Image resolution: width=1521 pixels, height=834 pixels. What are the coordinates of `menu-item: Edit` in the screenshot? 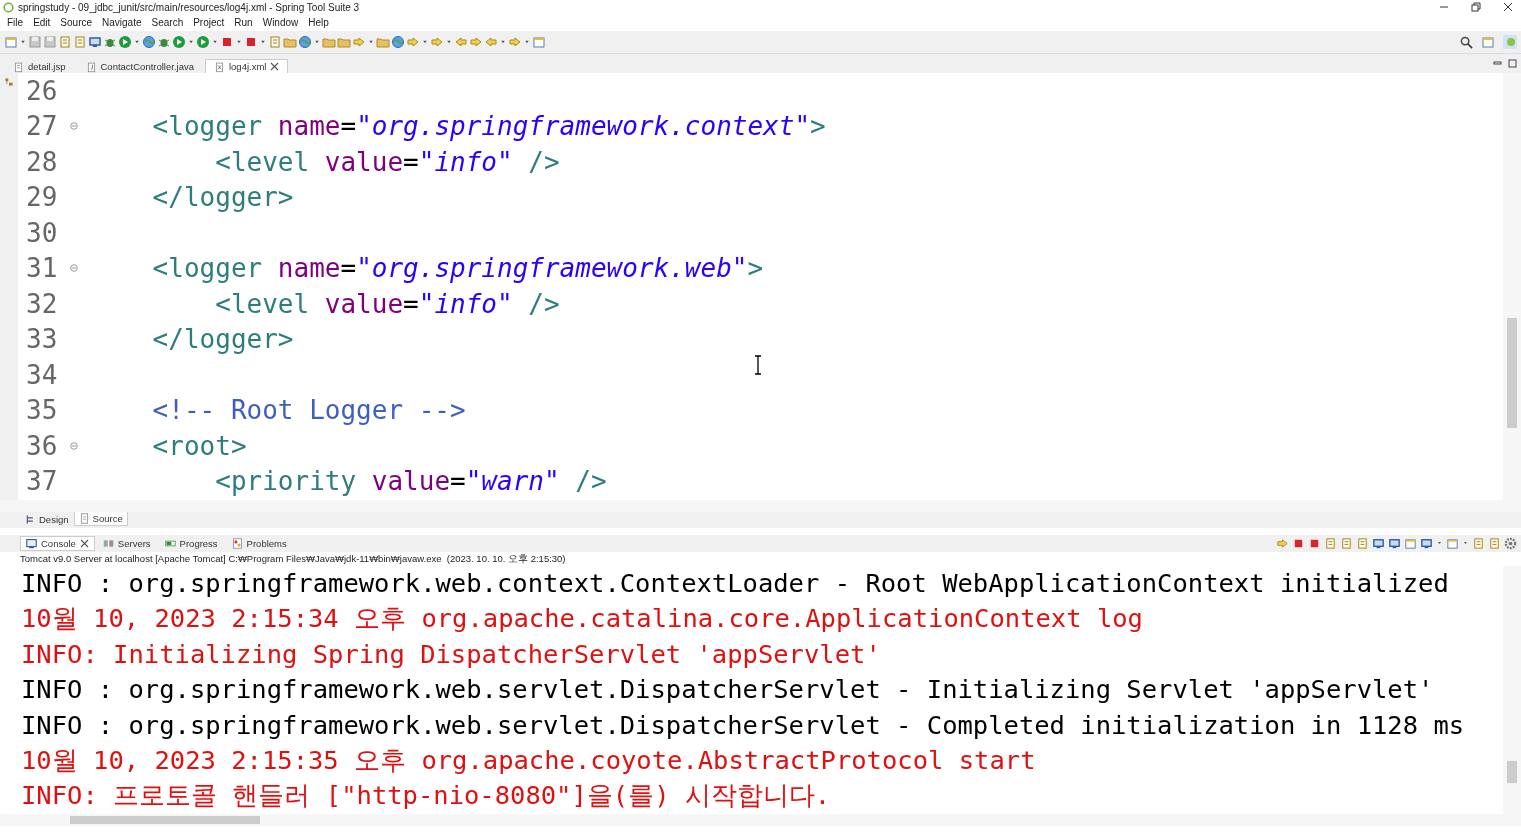 It's located at (42, 22).